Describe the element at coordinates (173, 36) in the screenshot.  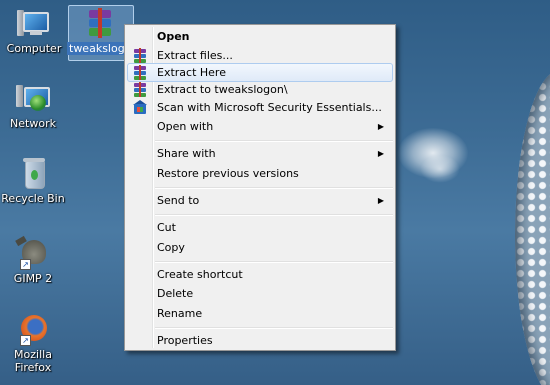
I see `menu-item-label: Open` at that location.